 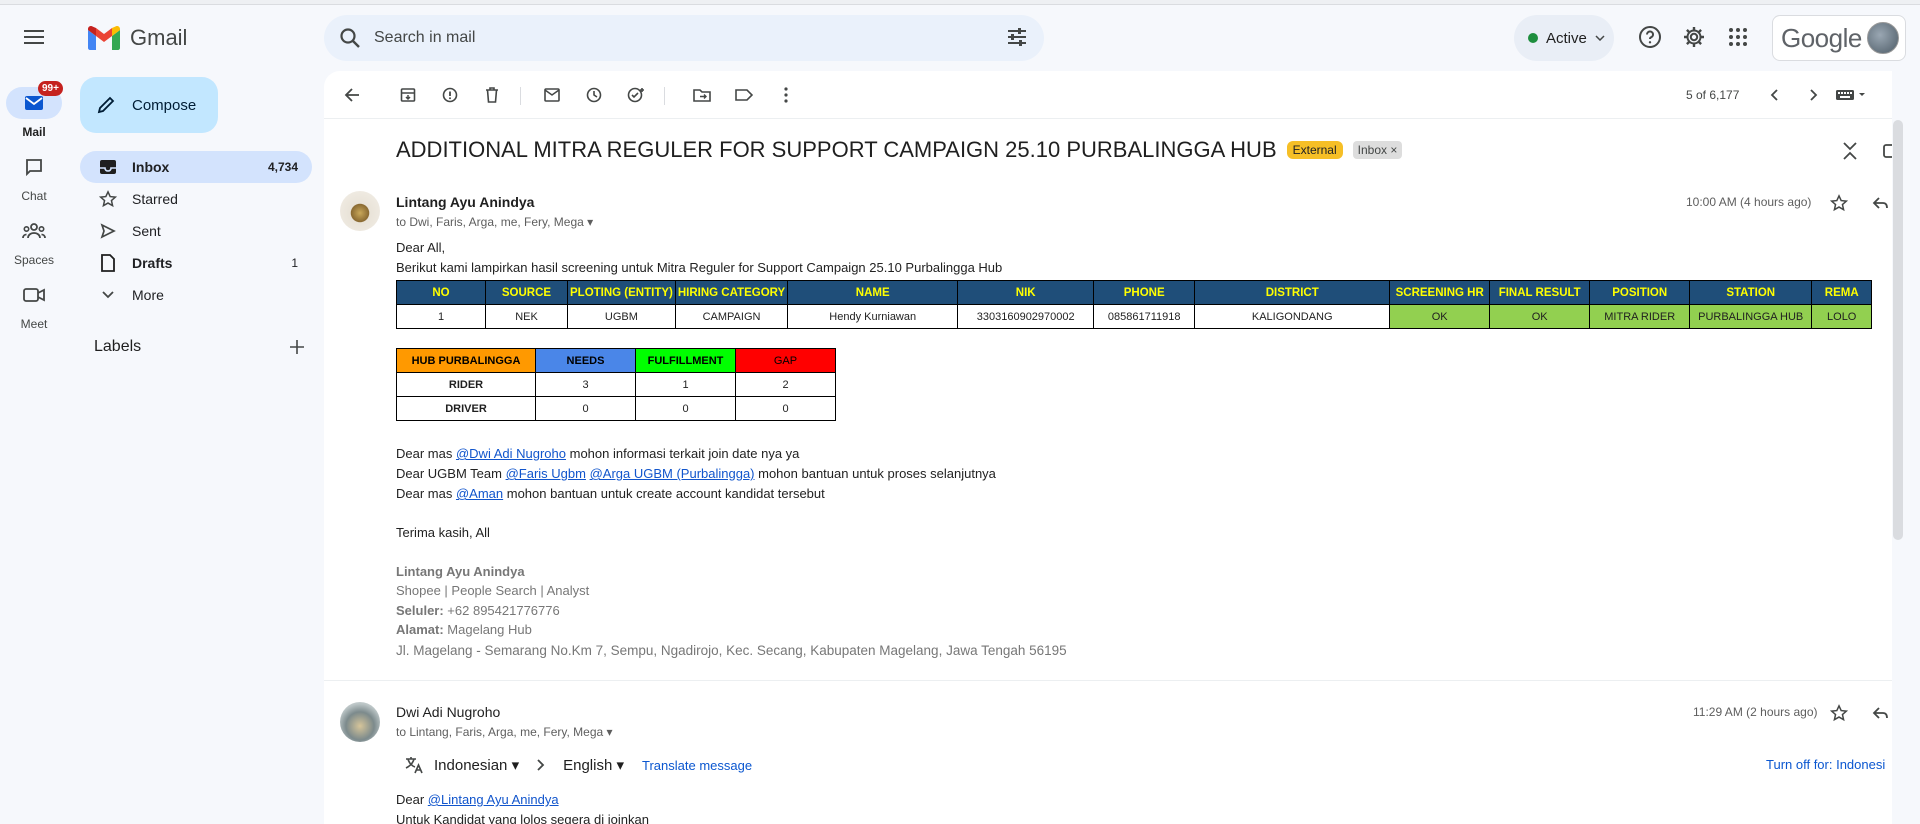 I want to click on reply-icon, so click(x=1880, y=713).